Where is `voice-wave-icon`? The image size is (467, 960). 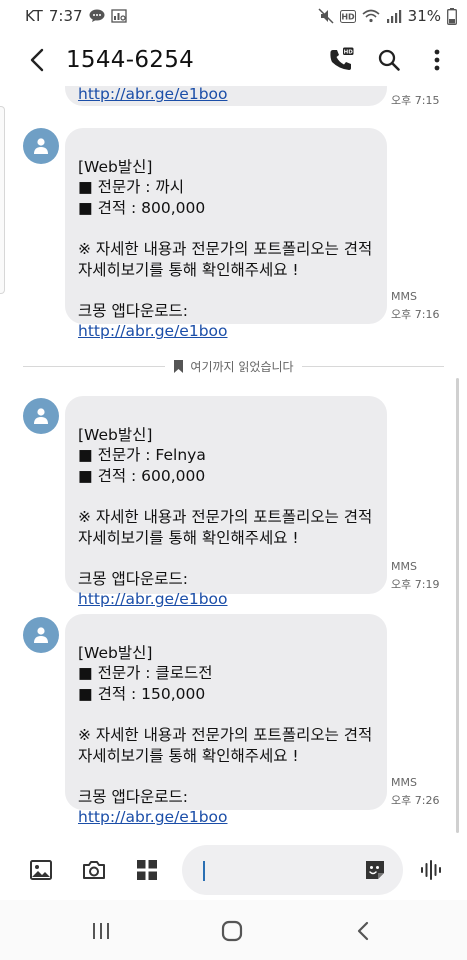 voice-wave-icon is located at coordinates (431, 870).